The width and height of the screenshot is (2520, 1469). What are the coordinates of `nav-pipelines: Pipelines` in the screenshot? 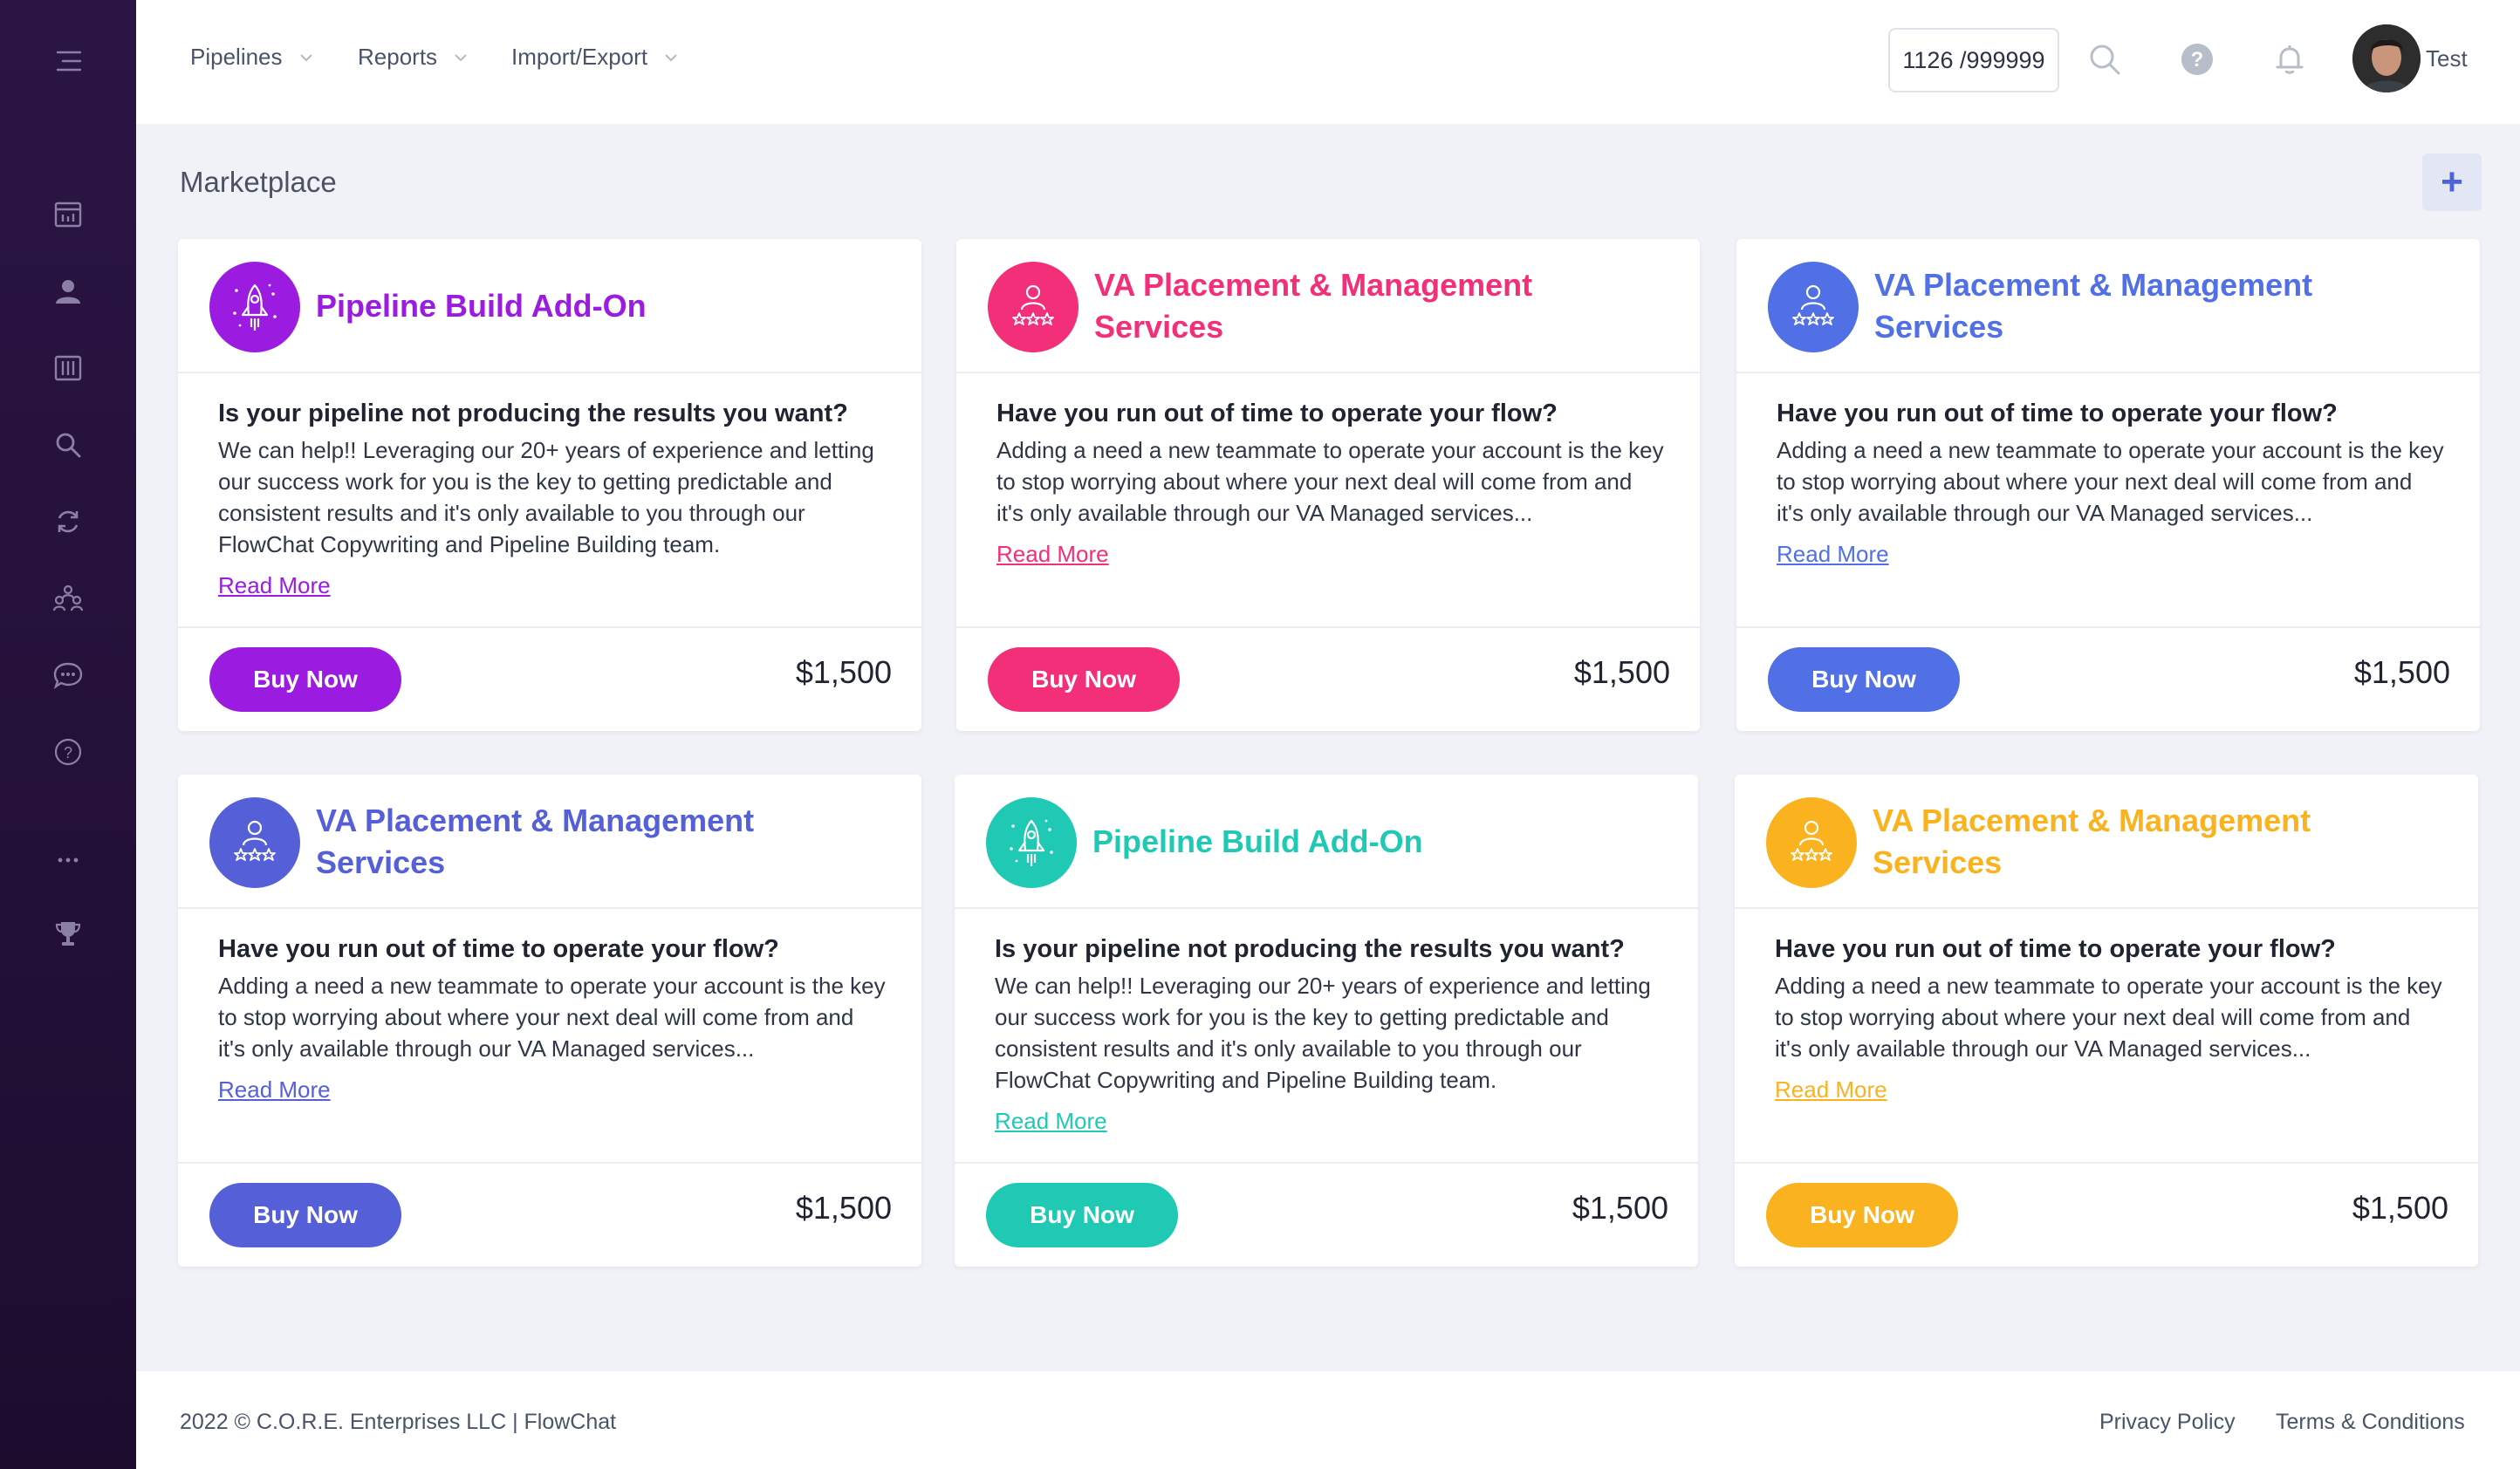 It's located at (252, 57).